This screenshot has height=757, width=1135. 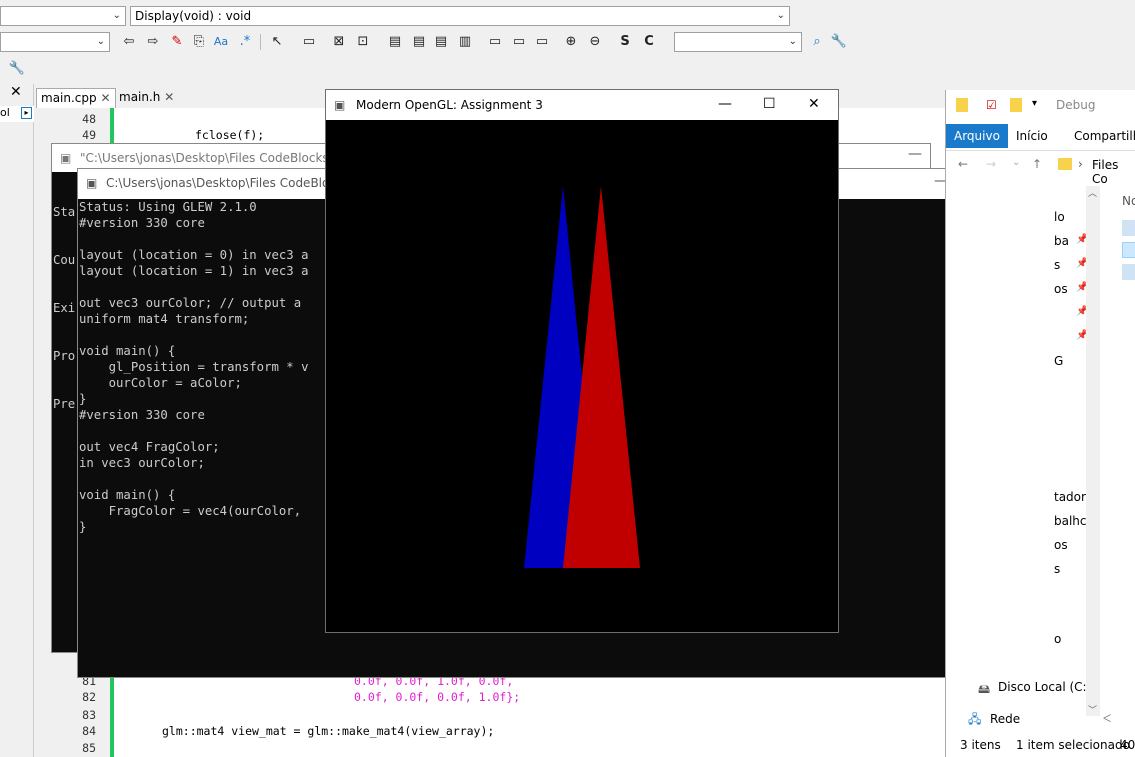 What do you see at coordinates (625, 42) in the screenshot?
I see `s-icon: S` at bounding box center [625, 42].